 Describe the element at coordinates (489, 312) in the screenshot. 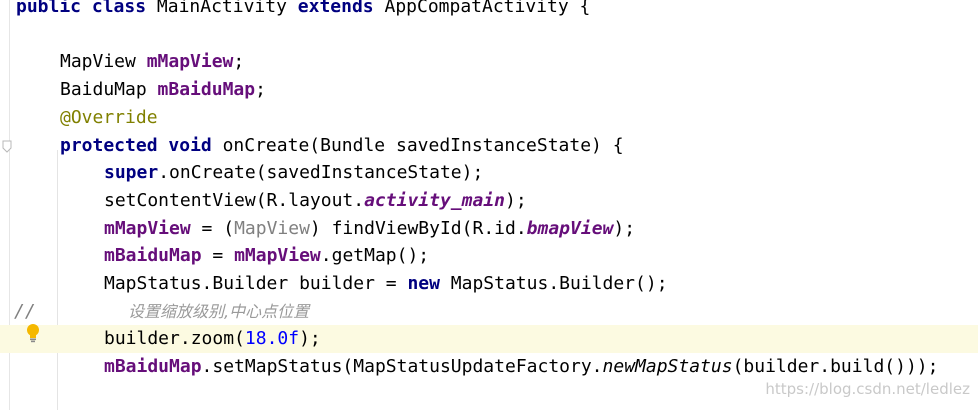

I see `code-line: // 设置缩放级别,中心点位置` at that location.